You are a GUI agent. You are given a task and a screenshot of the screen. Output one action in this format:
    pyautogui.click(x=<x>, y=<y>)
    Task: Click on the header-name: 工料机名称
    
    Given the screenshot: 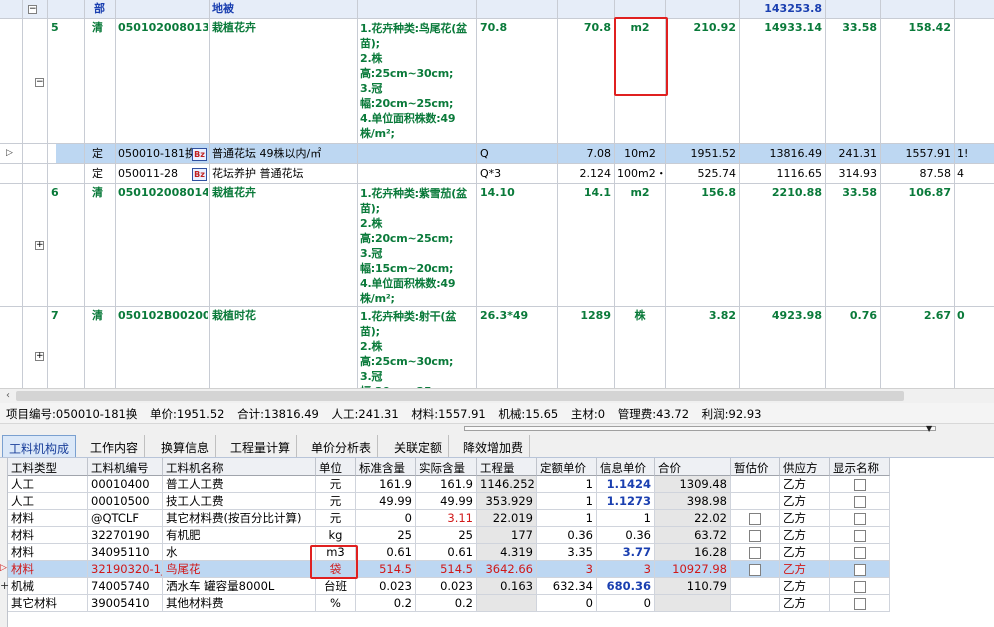 What is the action you would take?
    pyautogui.click(x=239, y=467)
    